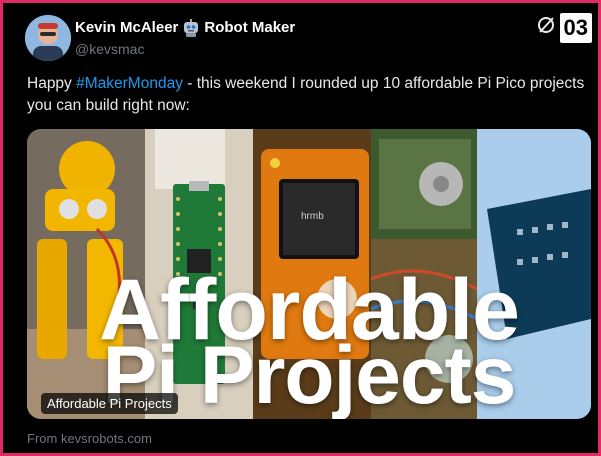 The image size is (601, 456). What do you see at coordinates (575, 28) in the screenshot?
I see `page-badge: 03` at bounding box center [575, 28].